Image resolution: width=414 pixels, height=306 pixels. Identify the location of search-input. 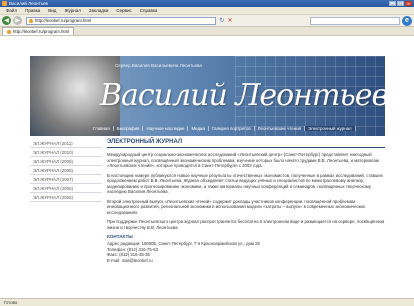
(355, 20).